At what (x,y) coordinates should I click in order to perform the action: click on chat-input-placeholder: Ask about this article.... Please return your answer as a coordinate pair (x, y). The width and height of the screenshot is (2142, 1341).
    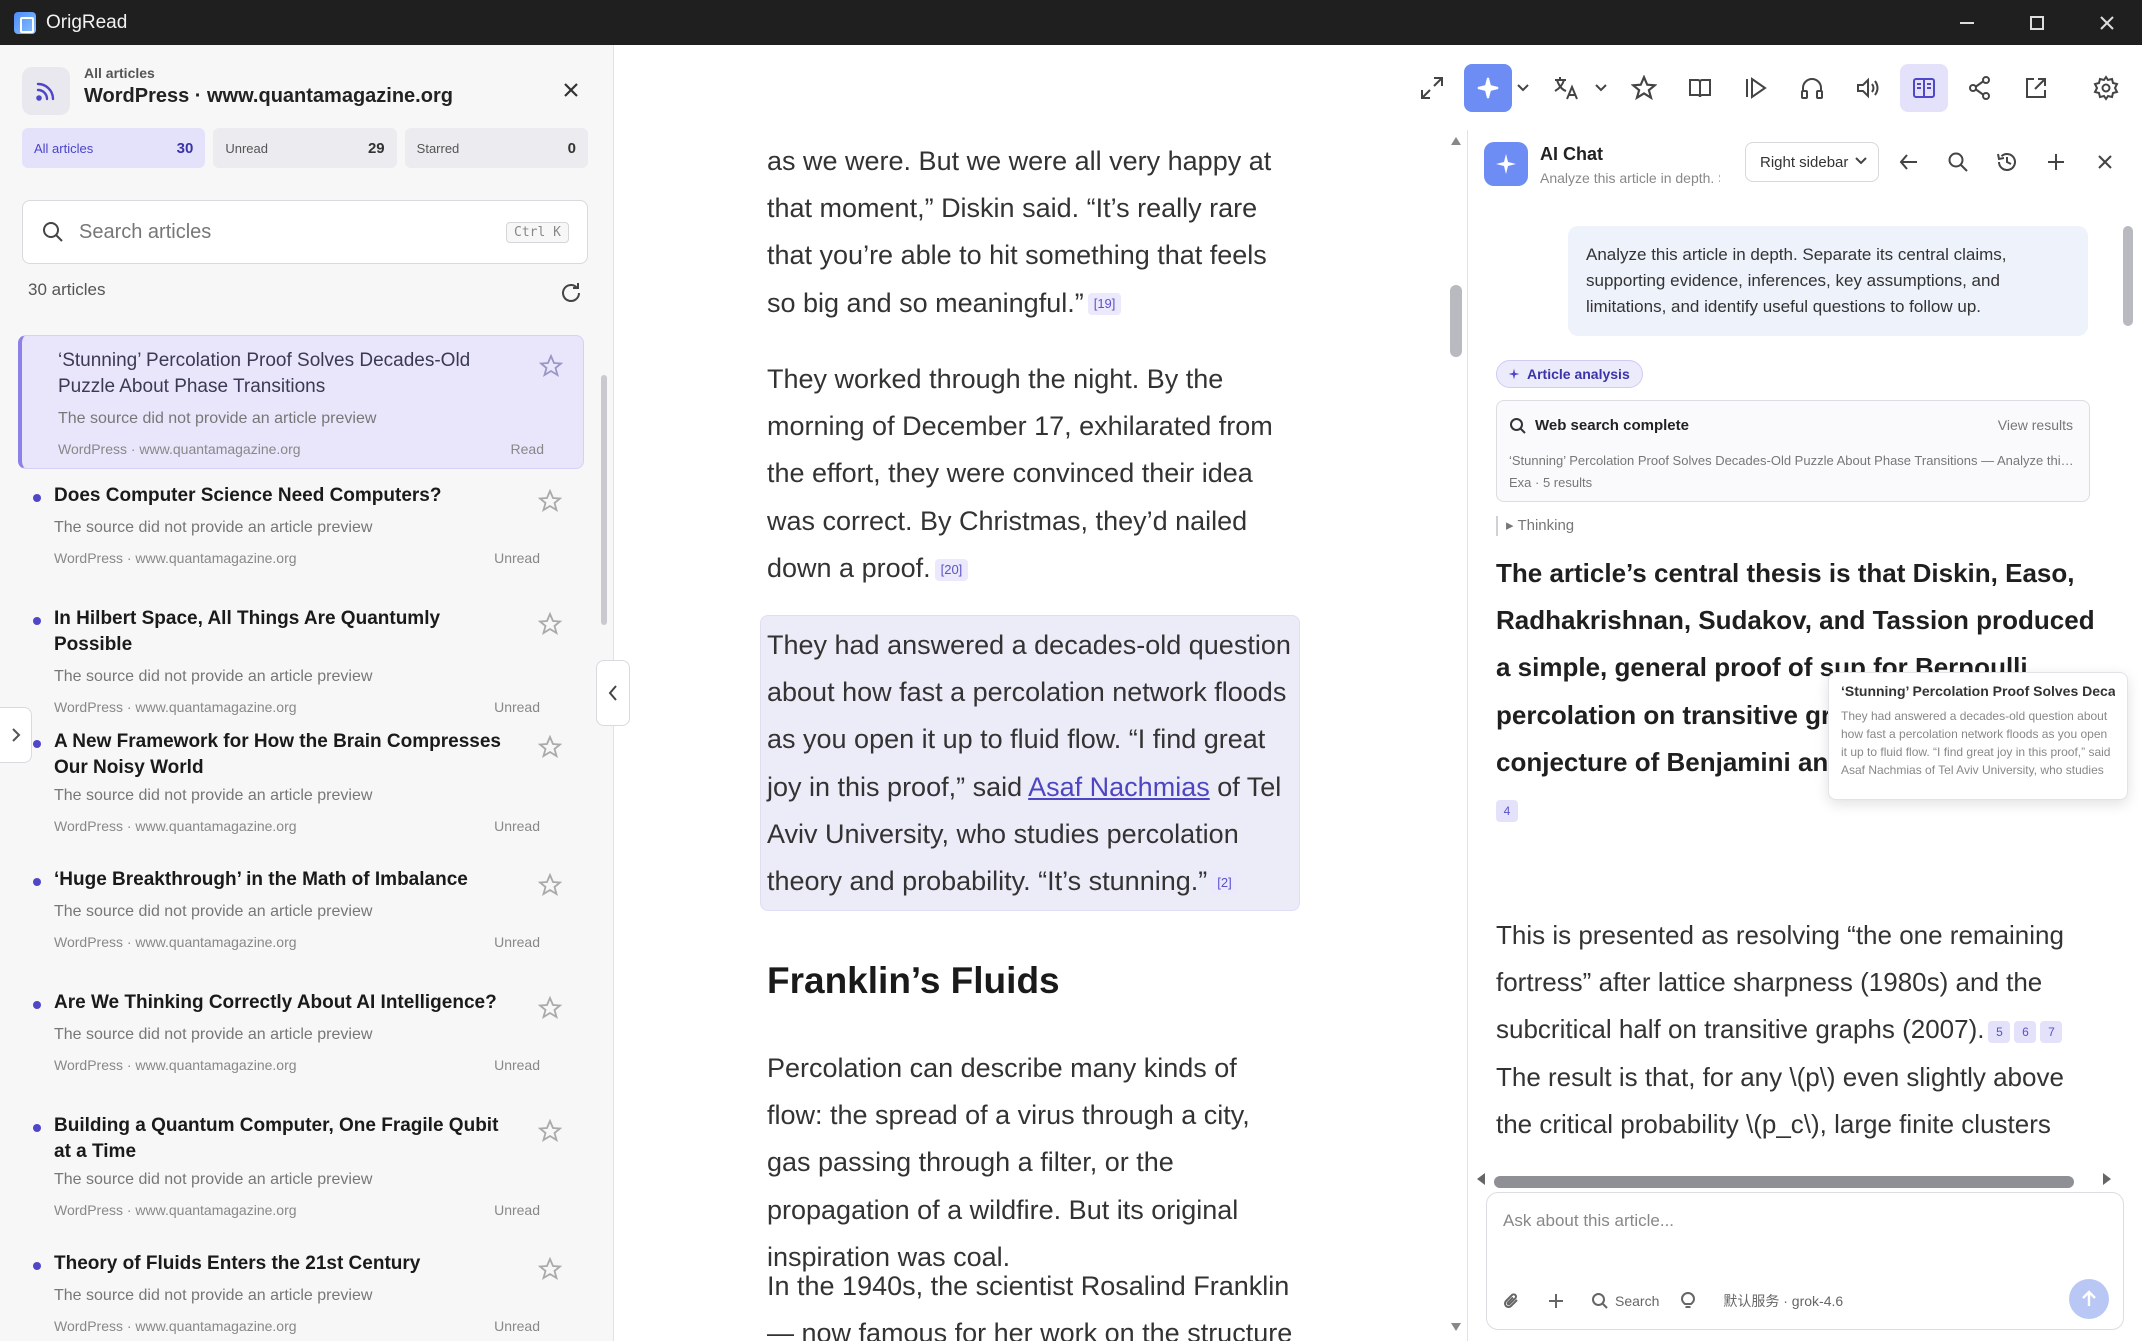
    Looking at the image, I should click on (1588, 1221).